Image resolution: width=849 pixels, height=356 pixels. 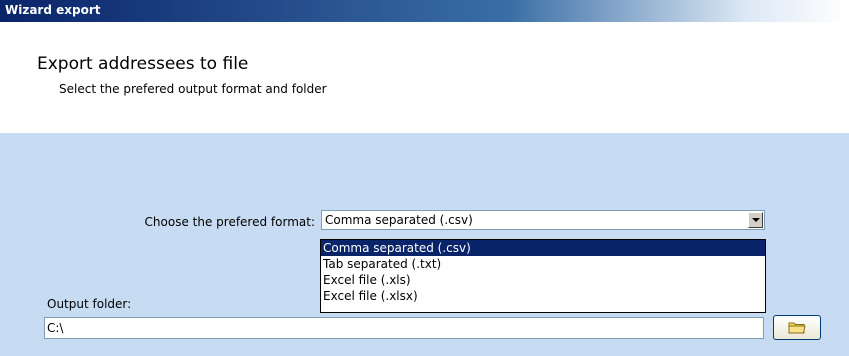 What do you see at coordinates (143, 64) in the screenshot?
I see `page-title: Export addressees to file` at bounding box center [143, 64].